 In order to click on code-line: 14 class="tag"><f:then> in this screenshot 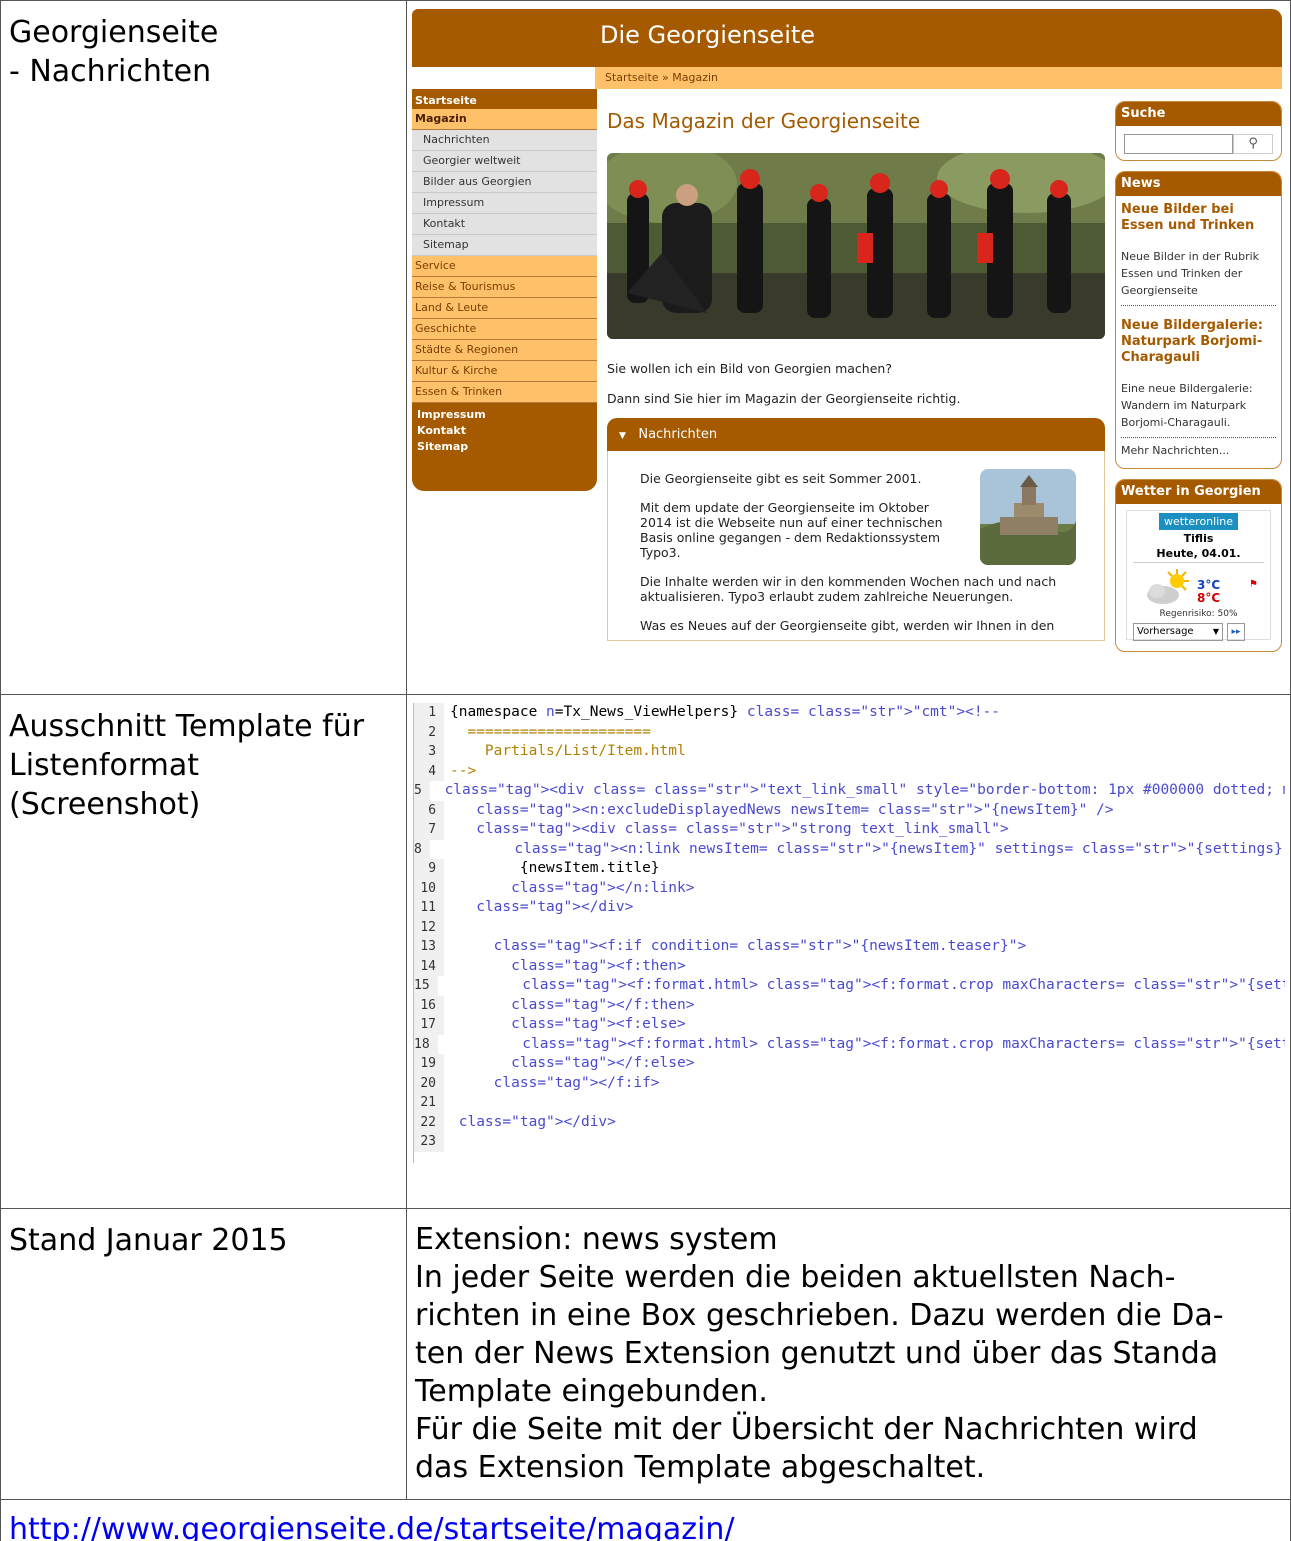, I will do `click(849, 966)`.